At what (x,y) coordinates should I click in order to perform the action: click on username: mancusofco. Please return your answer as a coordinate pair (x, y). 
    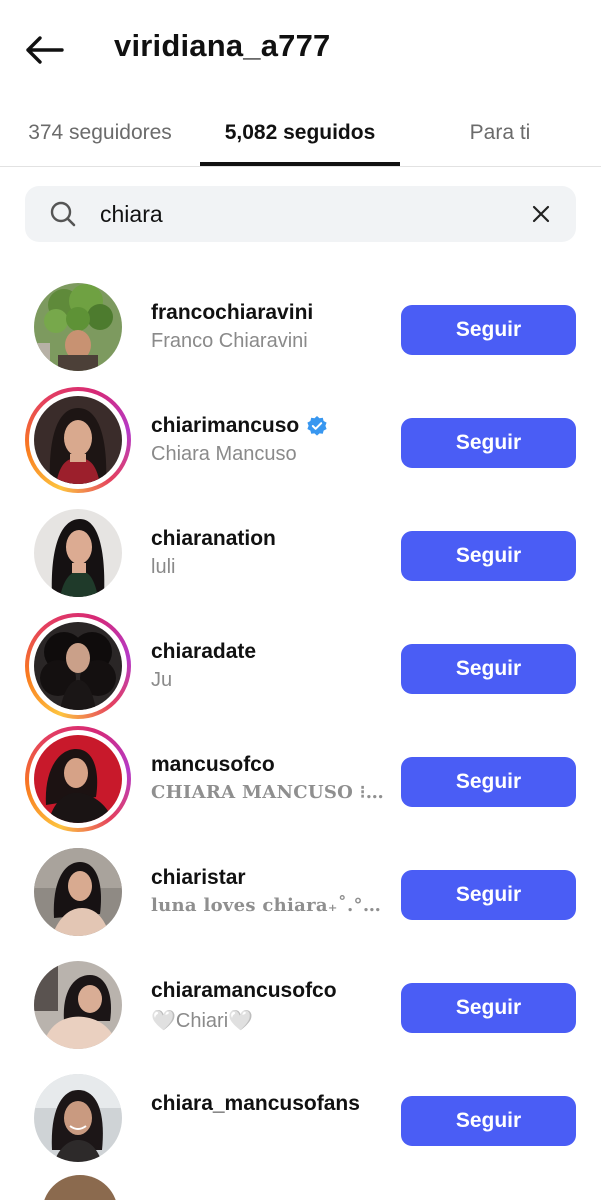
    Looking at the image, I should click on (213, 765).